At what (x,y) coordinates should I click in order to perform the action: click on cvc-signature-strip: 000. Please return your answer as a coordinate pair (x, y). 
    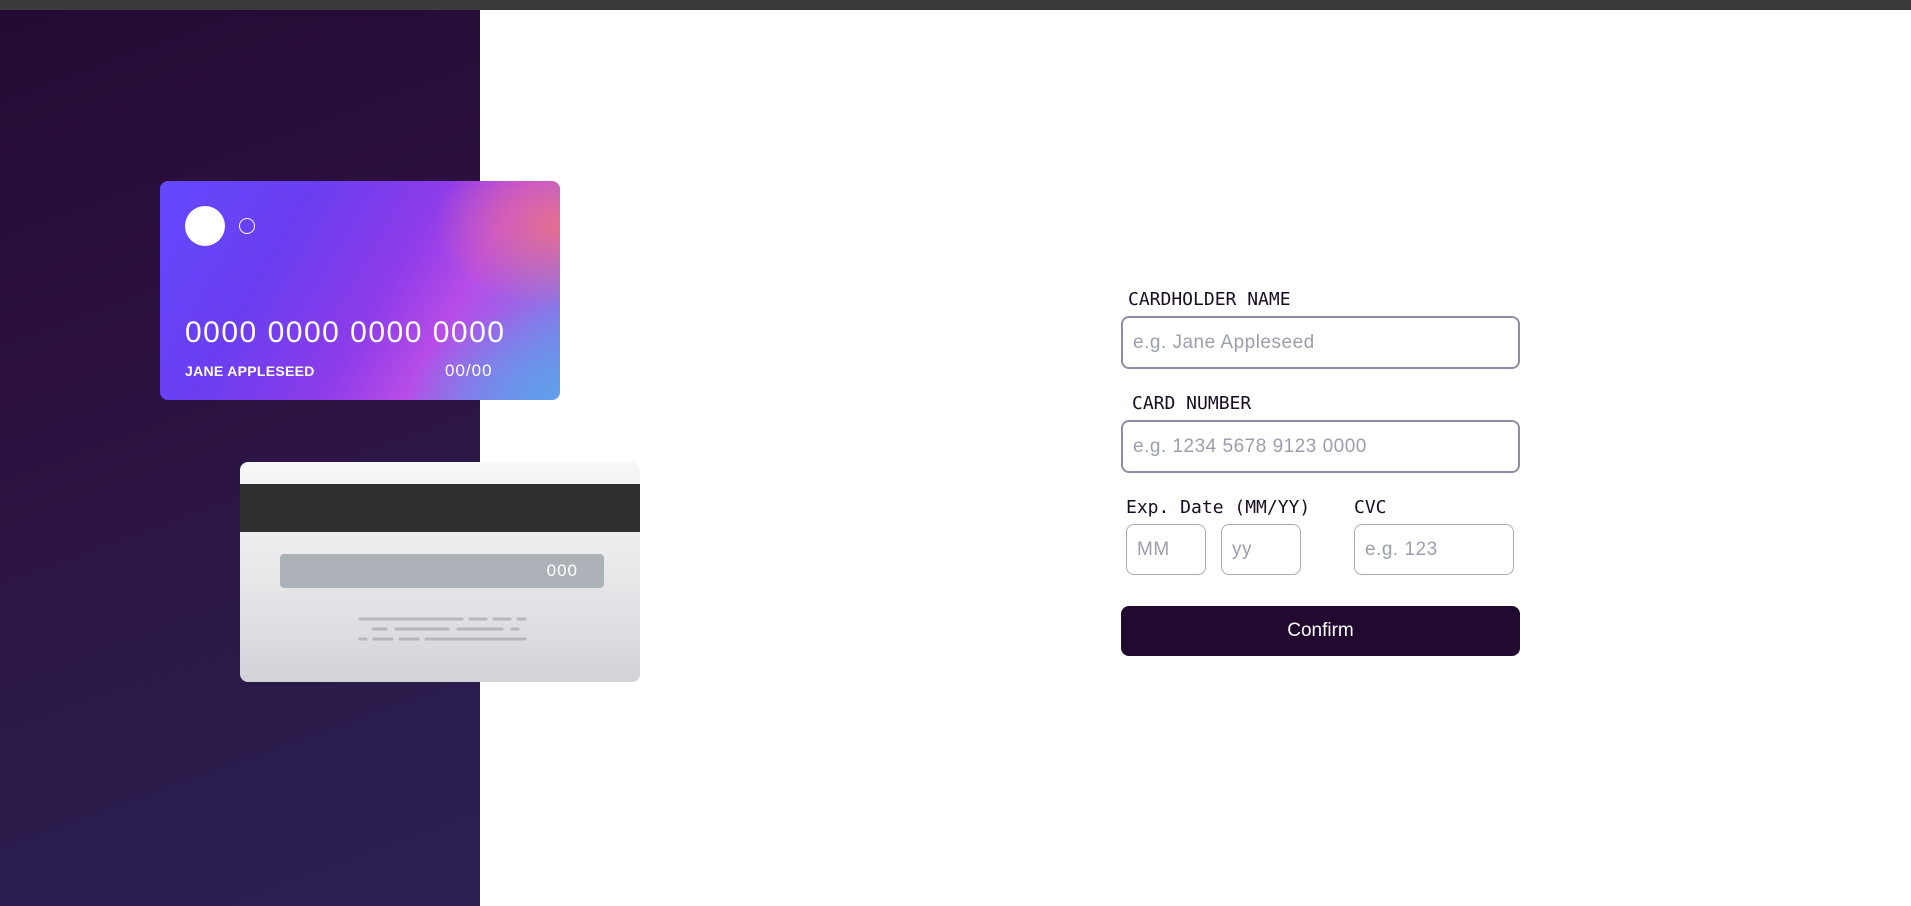
    Looking at the image, I should click on (442, 571).